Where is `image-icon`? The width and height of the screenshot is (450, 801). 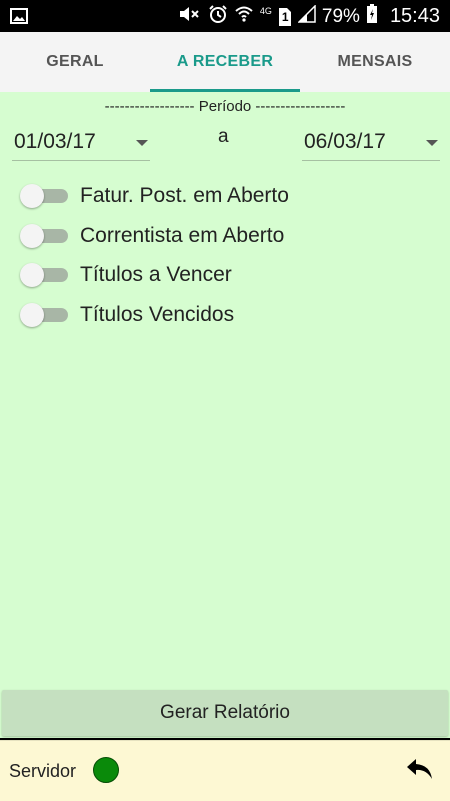
image-icon is located at coordinates (19, 18).